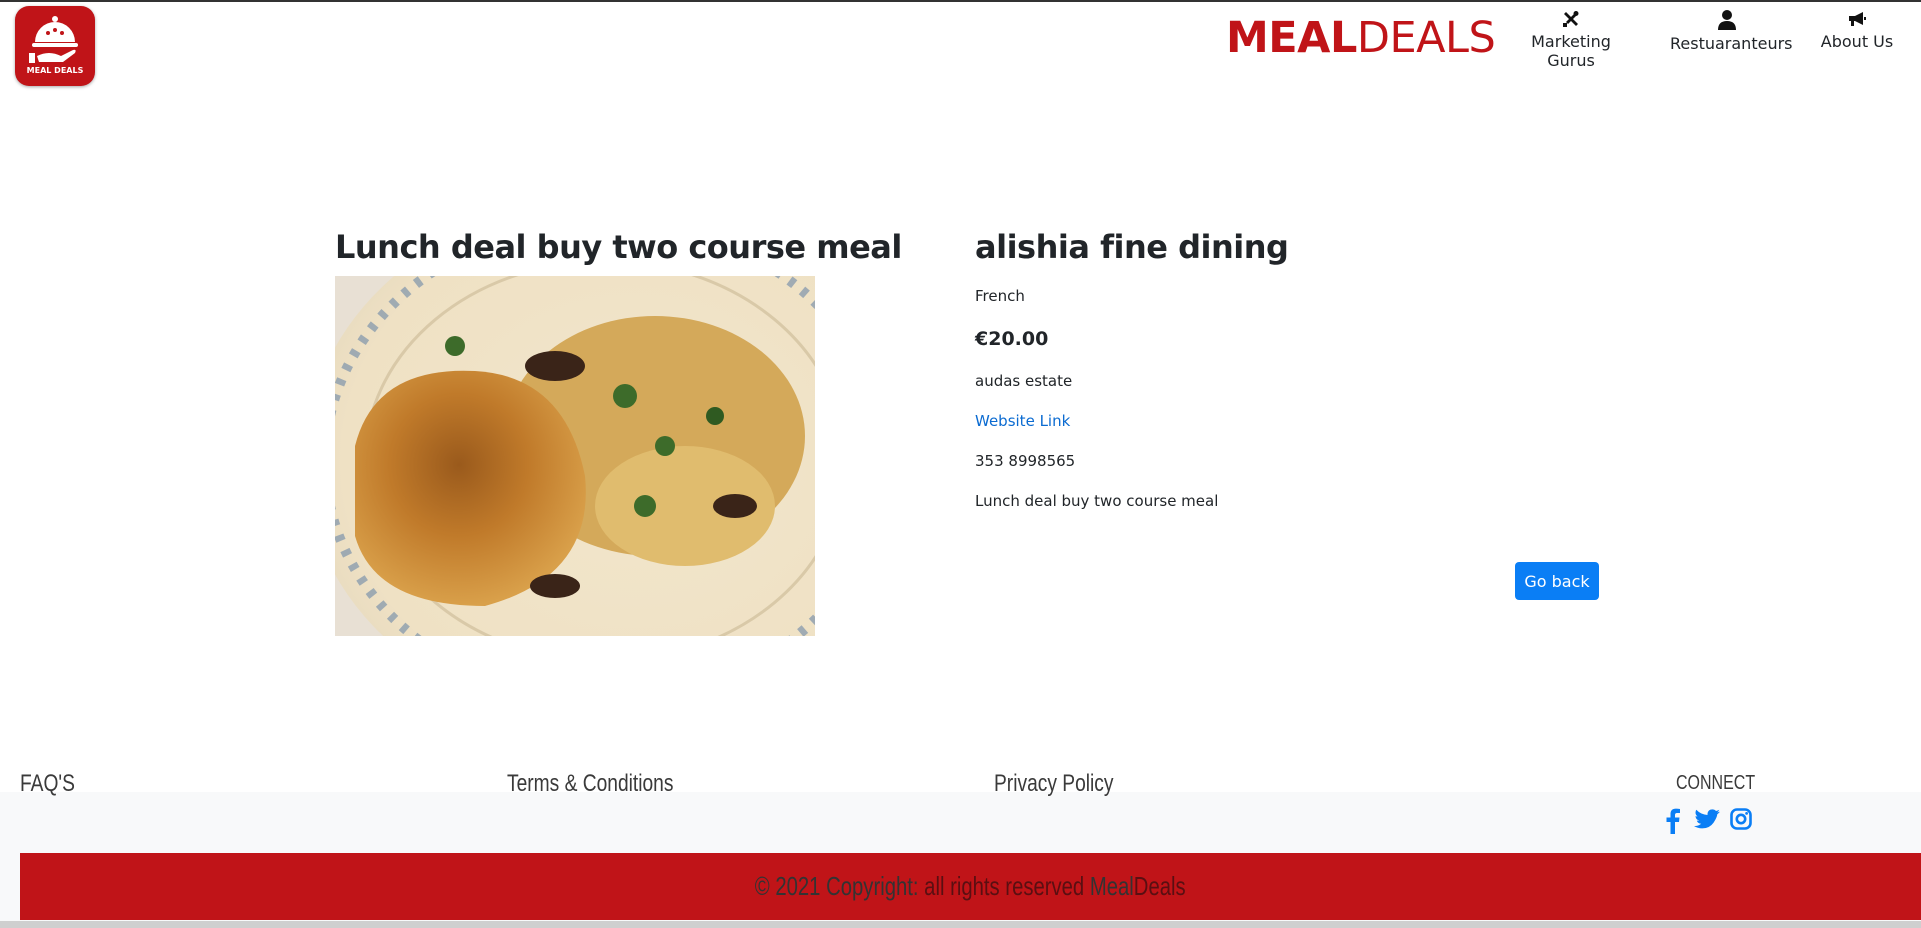  Describe the element at coordinates (1571, 19) in the screenshot. I see `tools-icon` at that location.